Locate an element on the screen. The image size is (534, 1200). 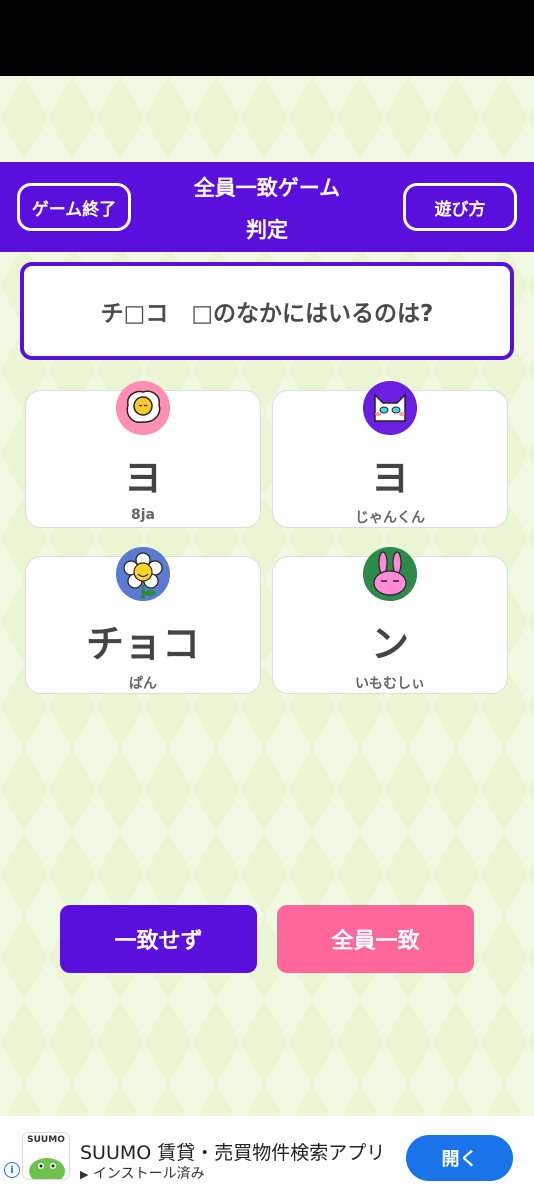
player-name: じゃんくん is located at coordinates (390, 518).